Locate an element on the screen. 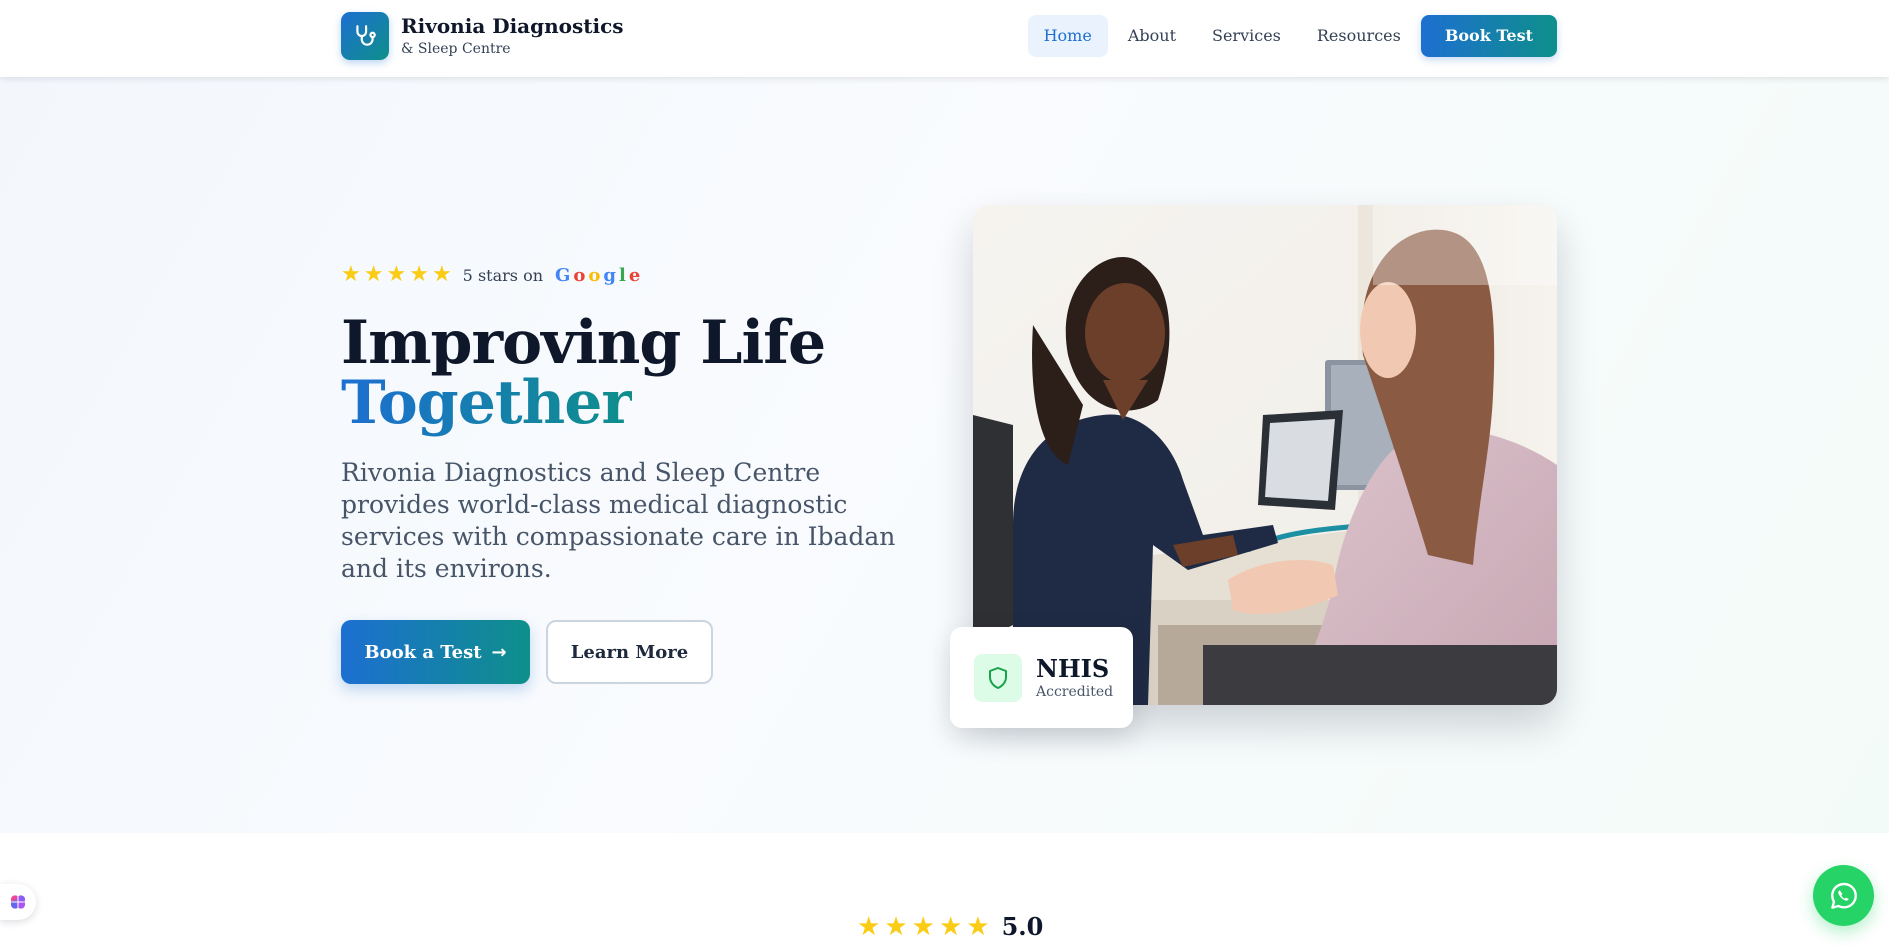  nhis-text: NHIS Accredited is located at coordinates (1075, 677).